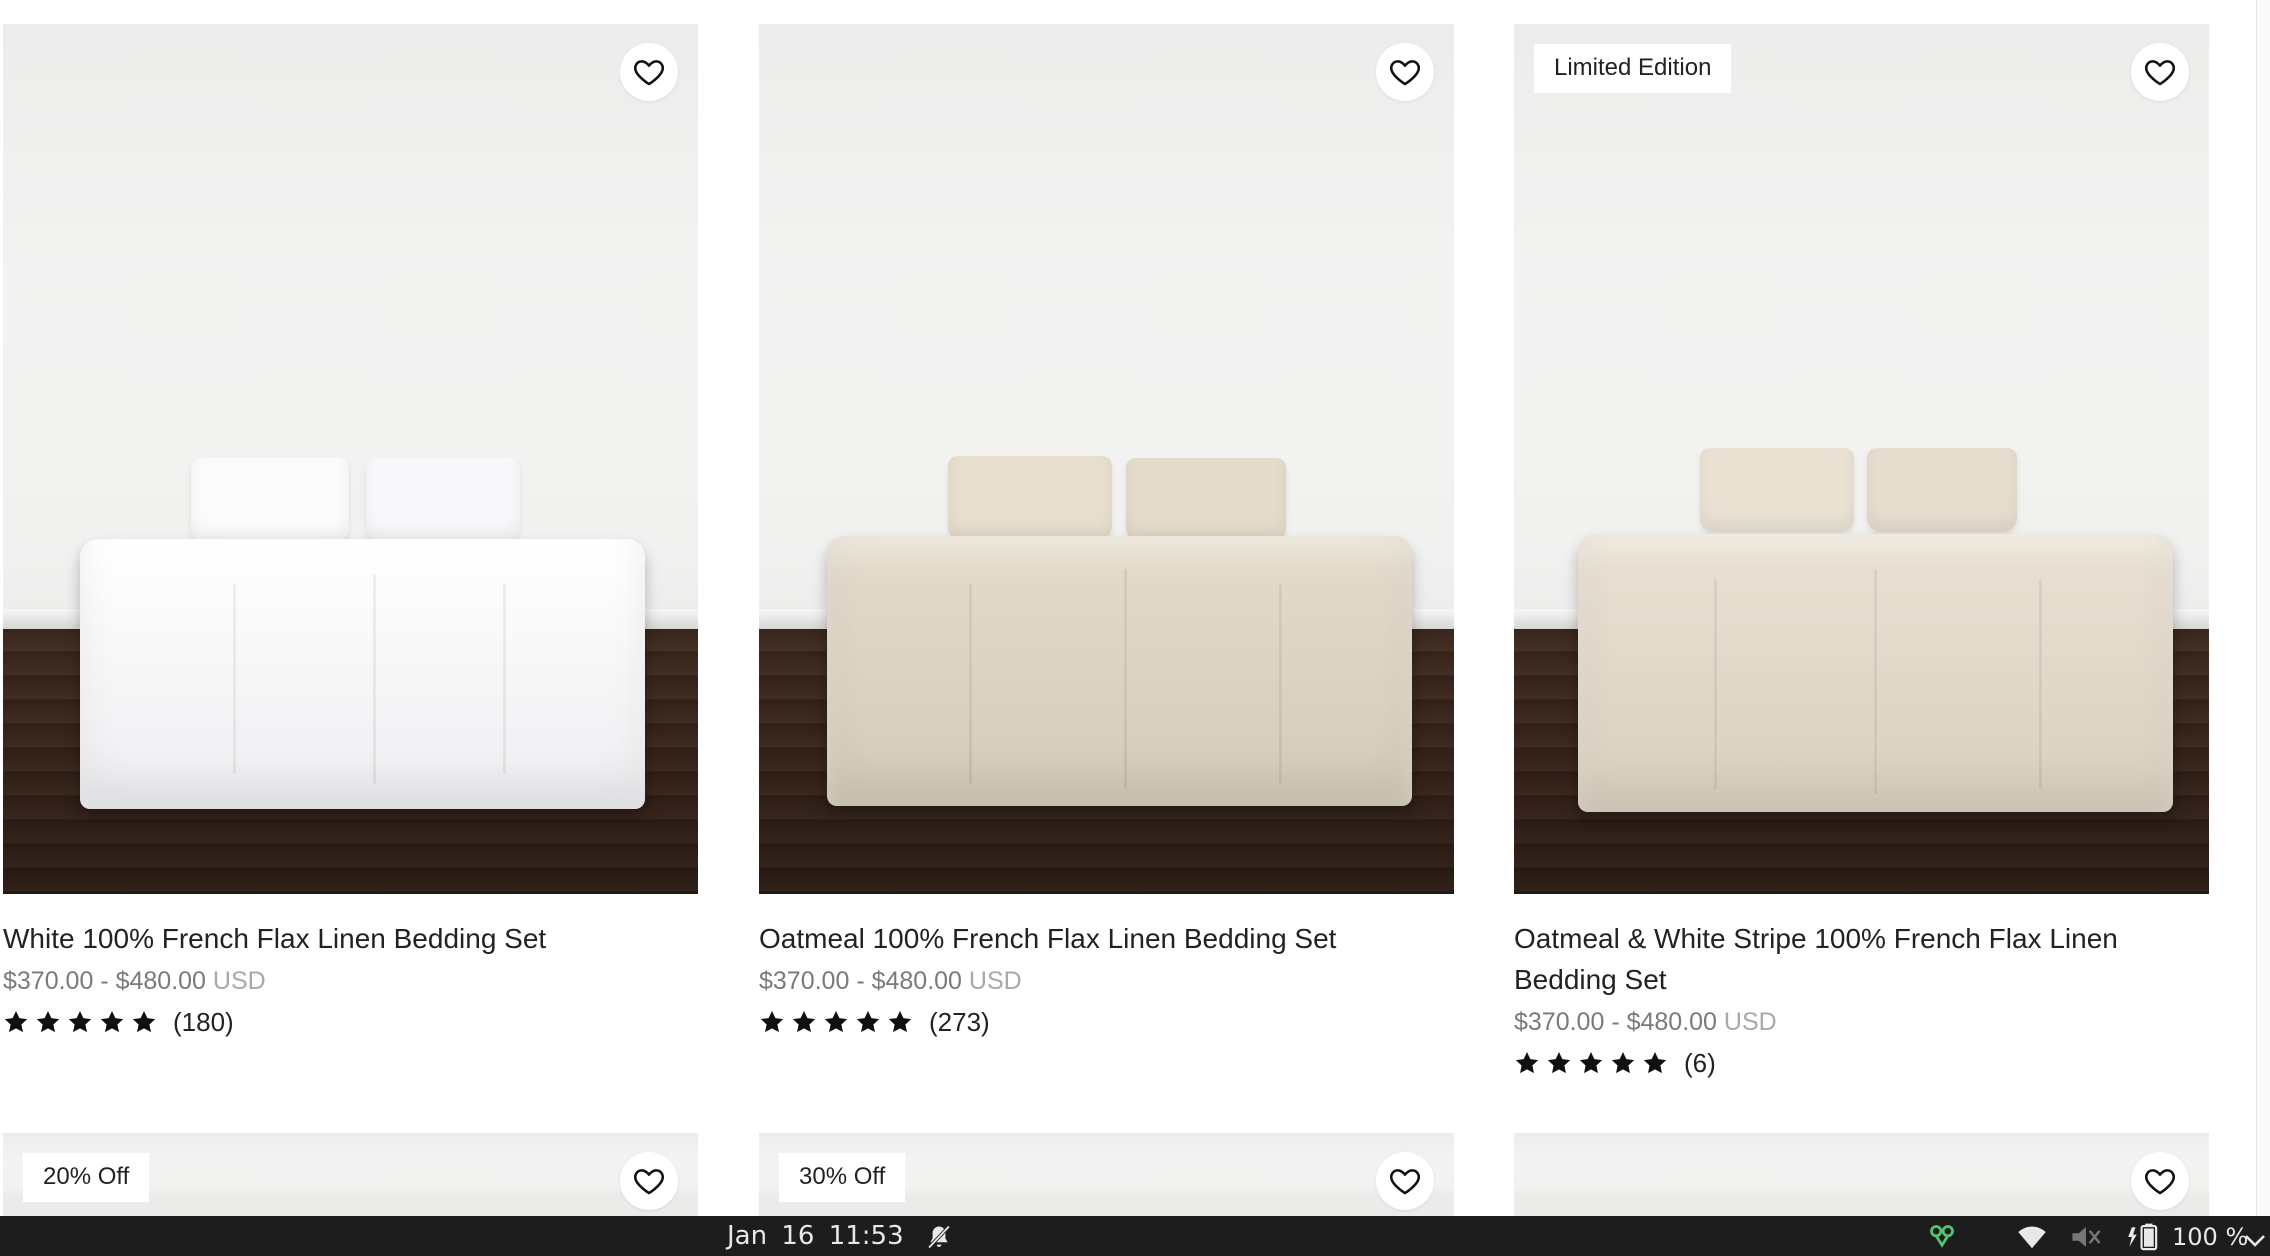 Image resolution: width=2270 pixels, height=1256 pixels. Describe the element at coordinates (350, 1022) in the screenshot. I see `product-rating: (180)` at that location.